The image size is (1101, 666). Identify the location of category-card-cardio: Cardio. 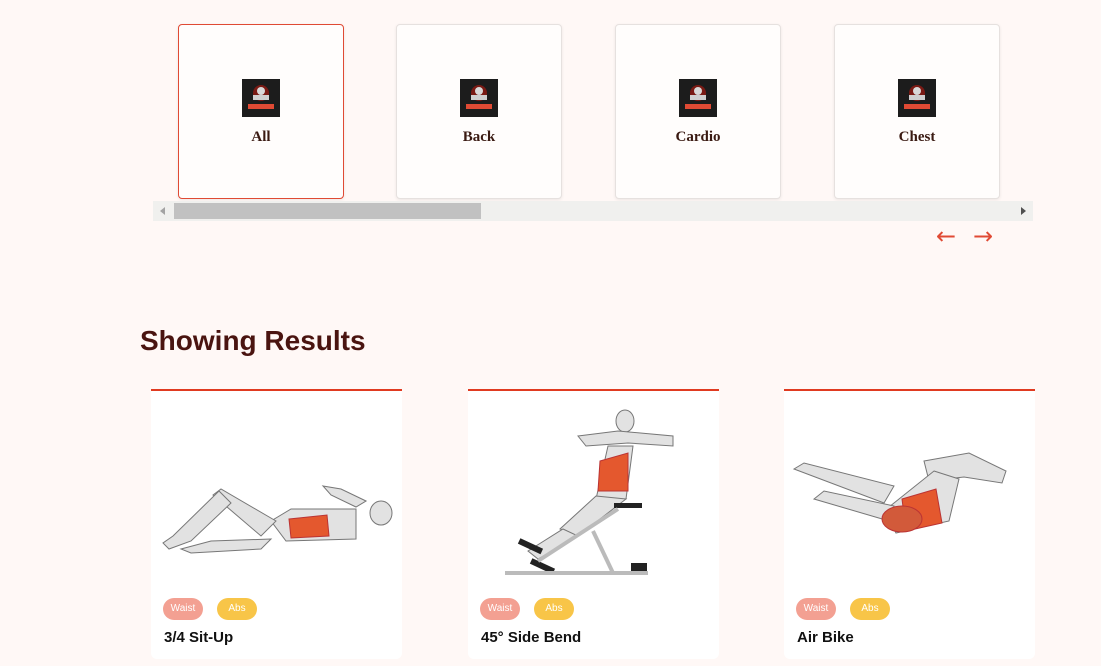
(698, 111).